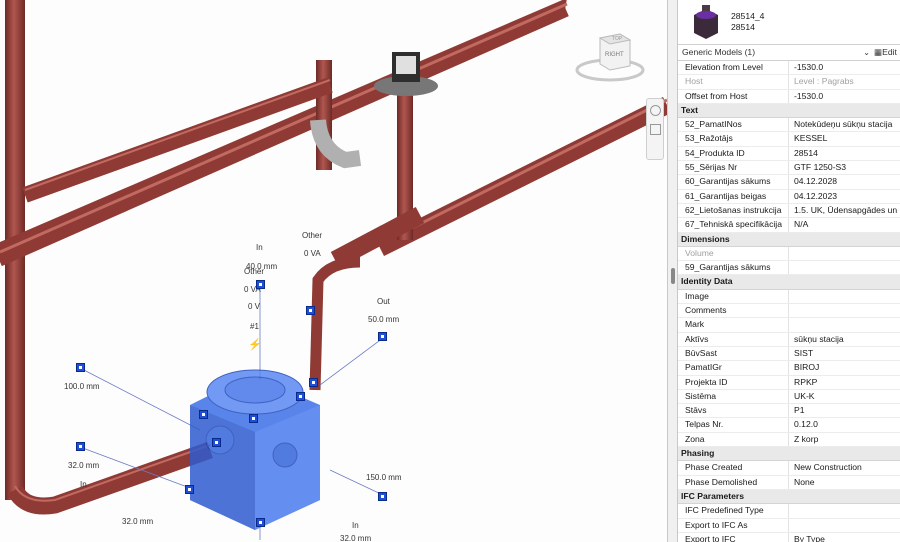  Describe the element at coordinates (704, 424) in the screenshot. I see `property-name: Telpas Nr.` at that location.